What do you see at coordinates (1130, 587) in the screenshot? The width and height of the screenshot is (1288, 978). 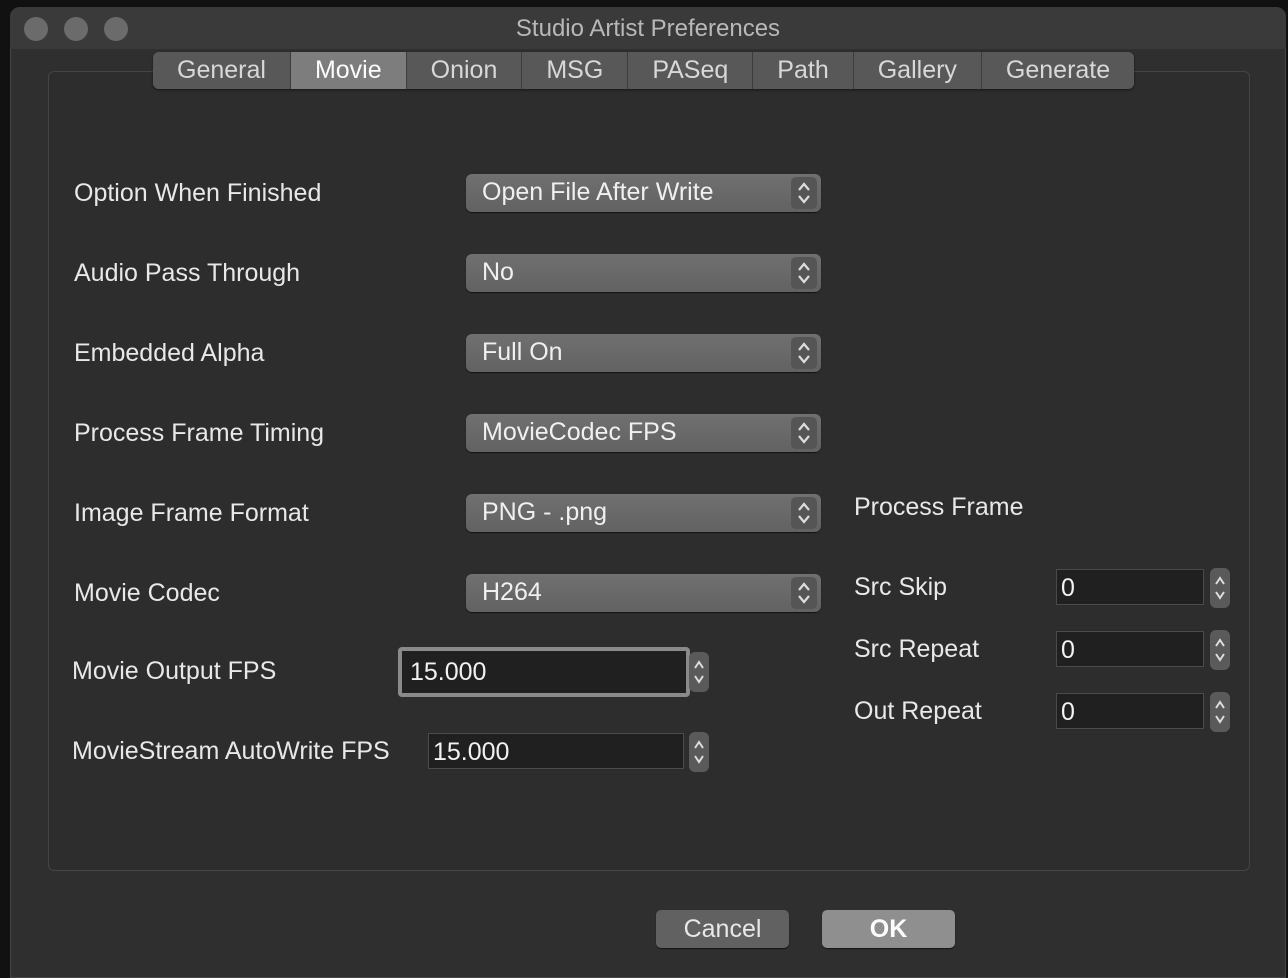 I see `src-skip-field: 0` at bounding box center [1130, 587].